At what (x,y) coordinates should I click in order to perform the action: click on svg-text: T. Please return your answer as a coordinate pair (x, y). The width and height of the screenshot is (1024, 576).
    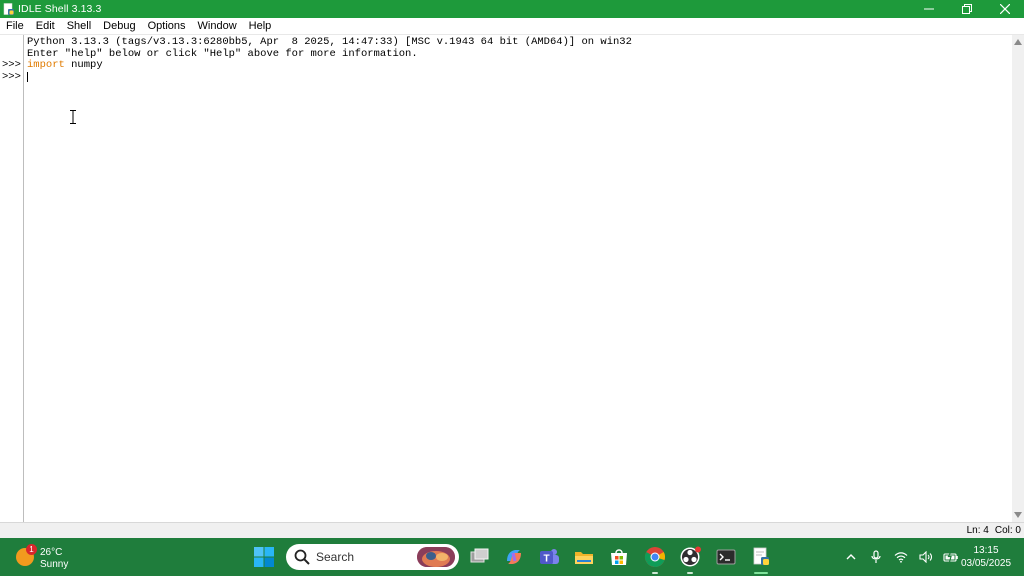
    Looking at the image, I should click on (546, 559).